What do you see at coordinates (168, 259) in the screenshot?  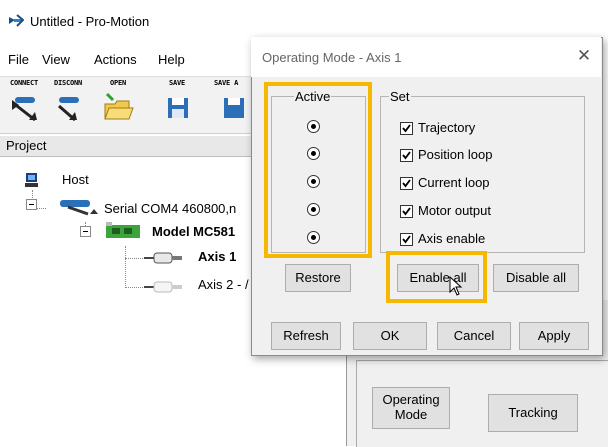 I see `motor-icon` at bounding box center [168, 259].